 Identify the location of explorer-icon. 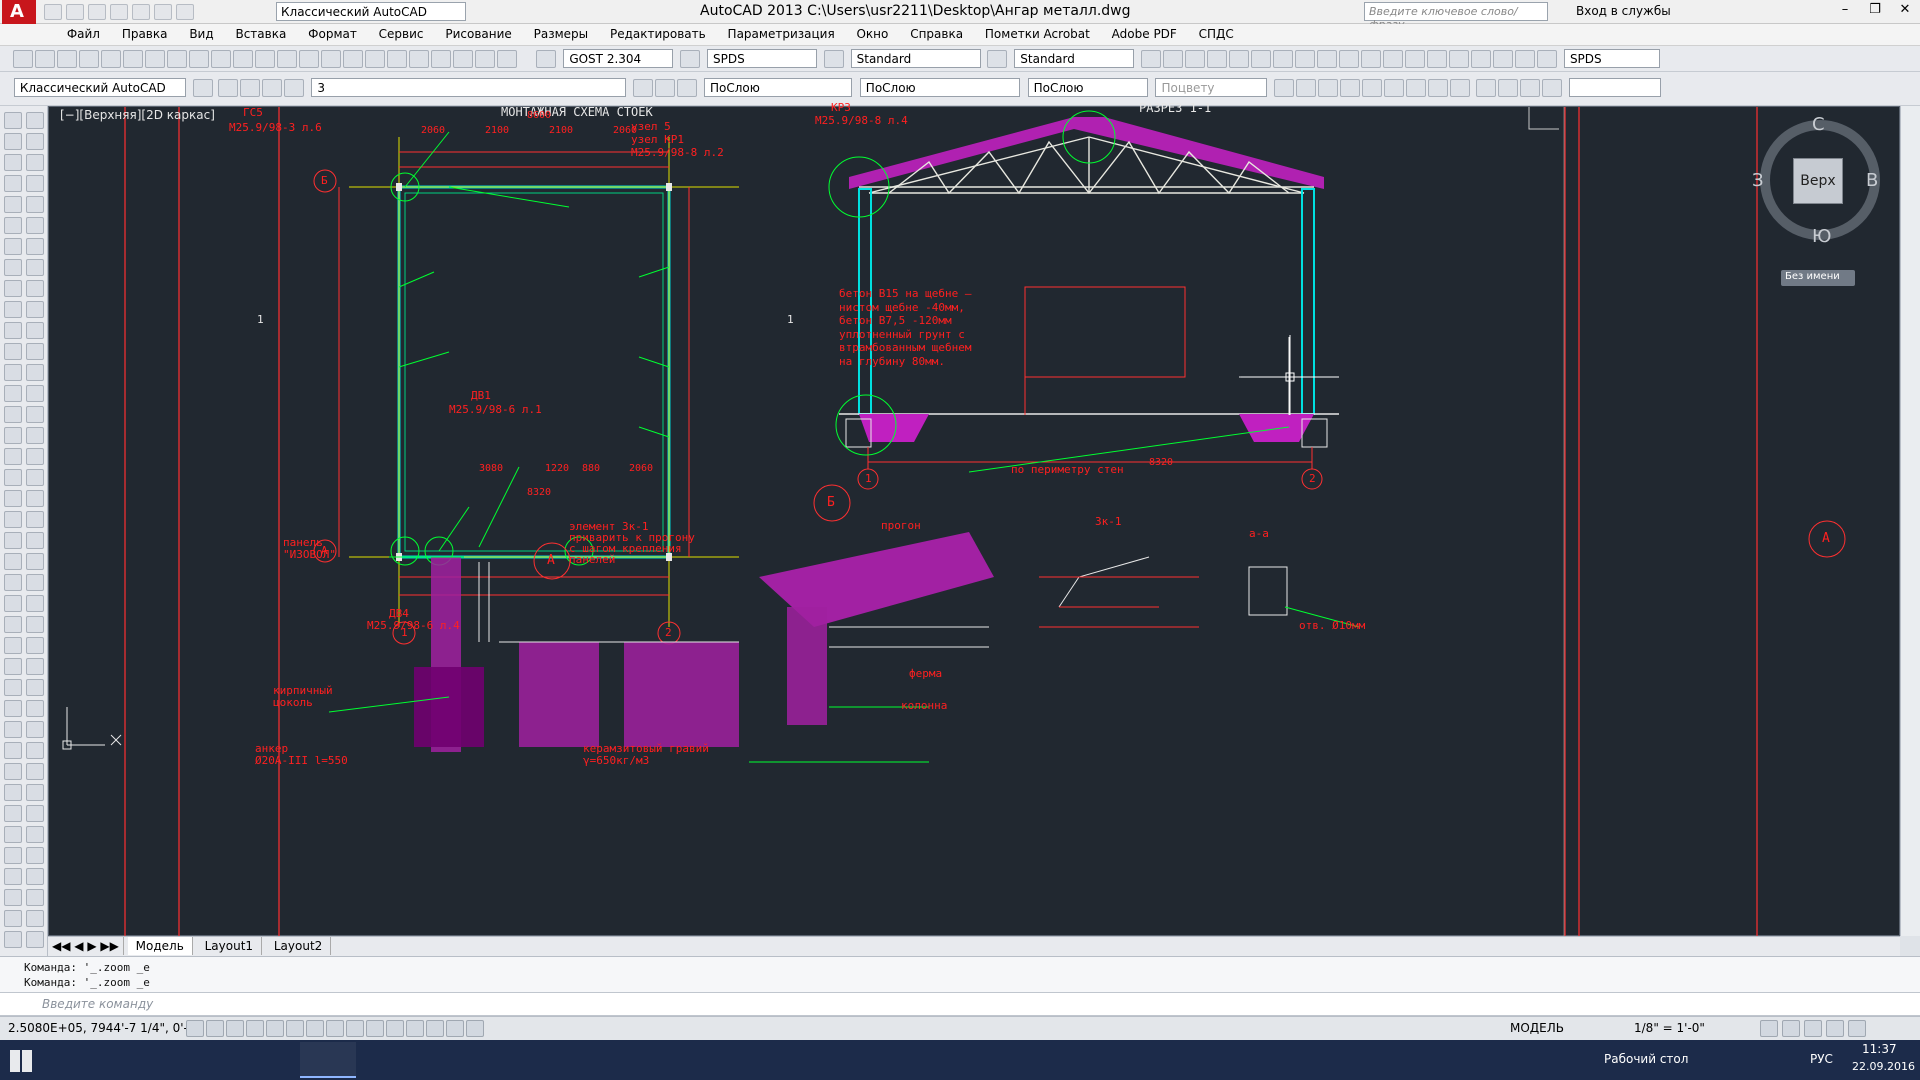
(142, 1060).